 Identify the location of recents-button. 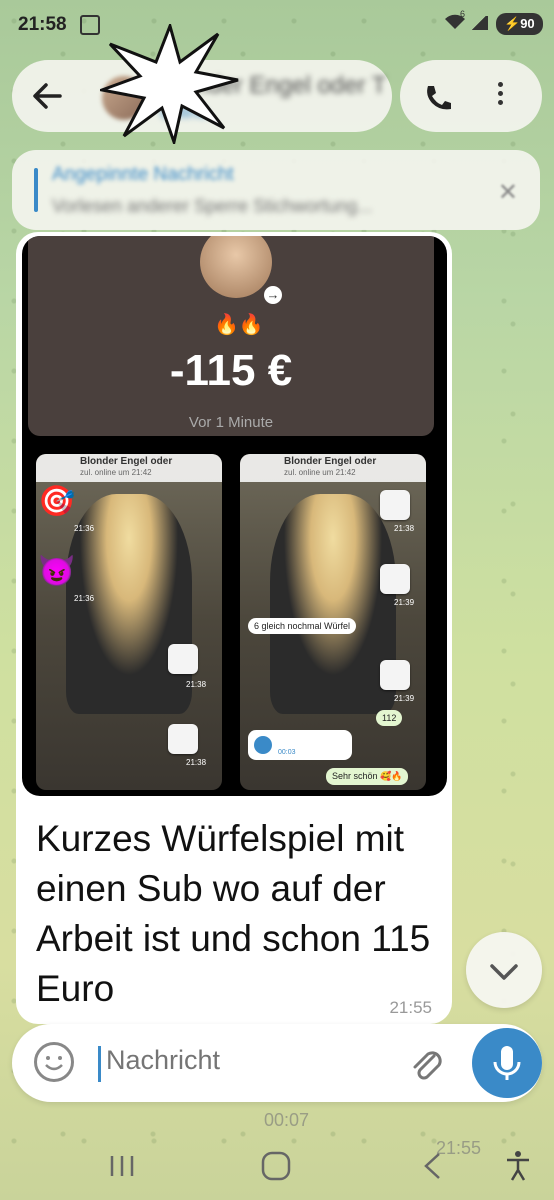
(122, 1166).